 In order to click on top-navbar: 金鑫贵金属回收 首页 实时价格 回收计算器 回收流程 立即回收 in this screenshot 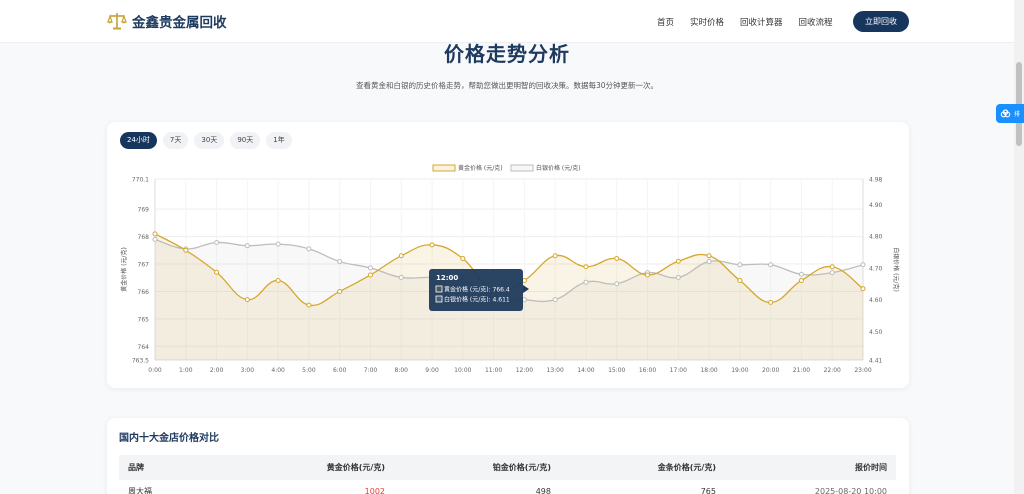, I will do `click(507, 21)`.